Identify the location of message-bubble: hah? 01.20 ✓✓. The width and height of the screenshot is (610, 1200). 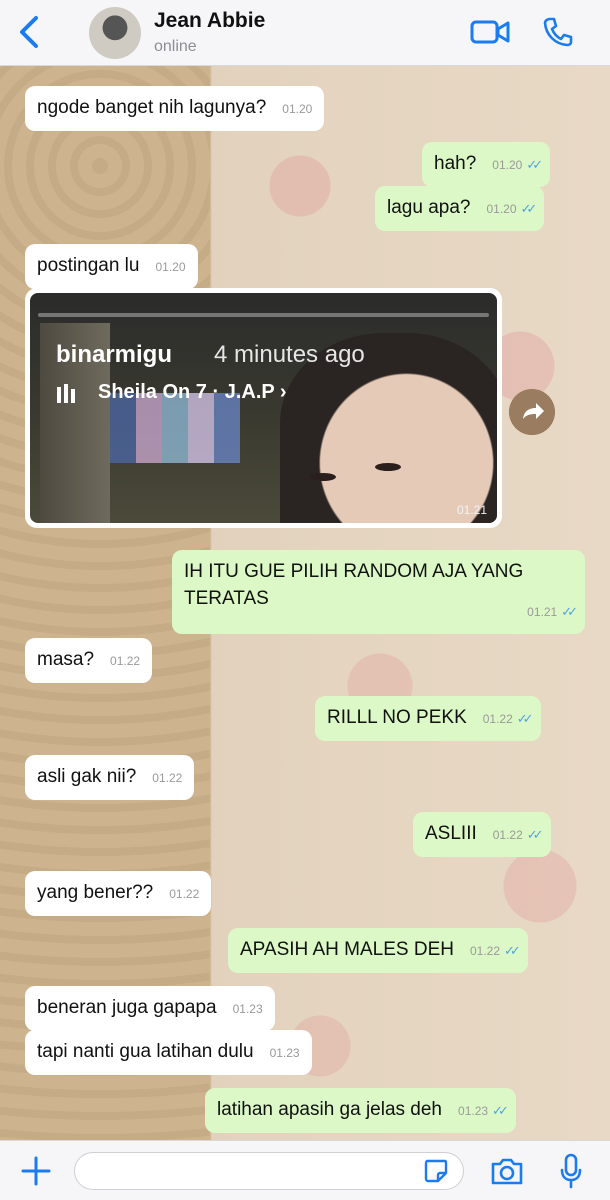
(486, 164).